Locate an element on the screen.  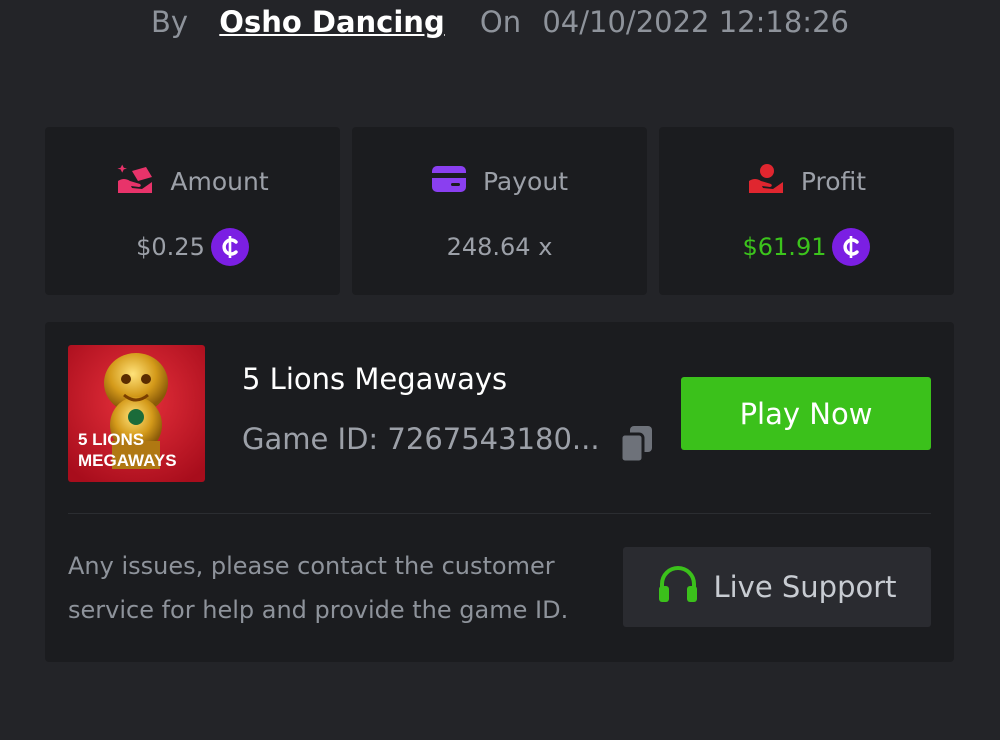
payout-label: Payout is located at coordinates (525, 181).